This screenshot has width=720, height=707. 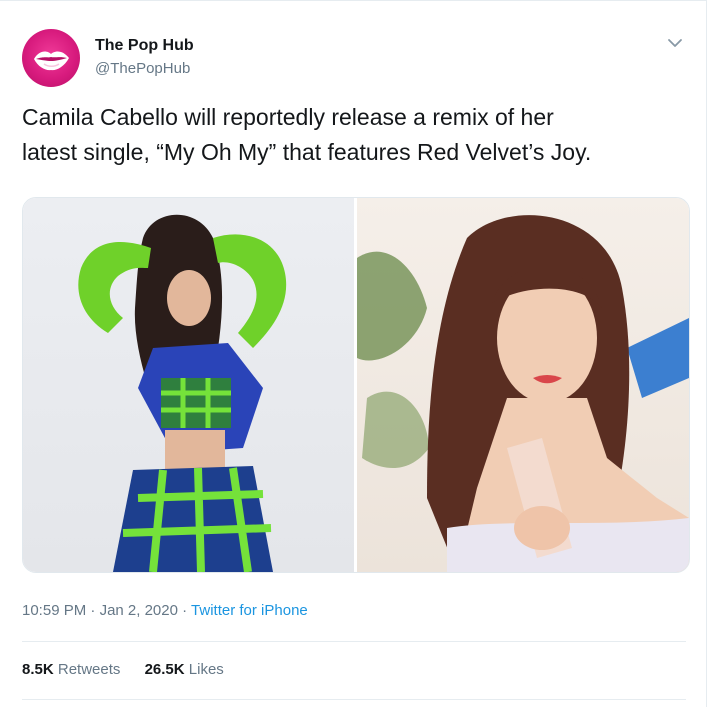 What do you see at coordinates (54, 610) in the screenshot?
I see `tweet-time: 10:59 PM` at bounding box center [54, 610].